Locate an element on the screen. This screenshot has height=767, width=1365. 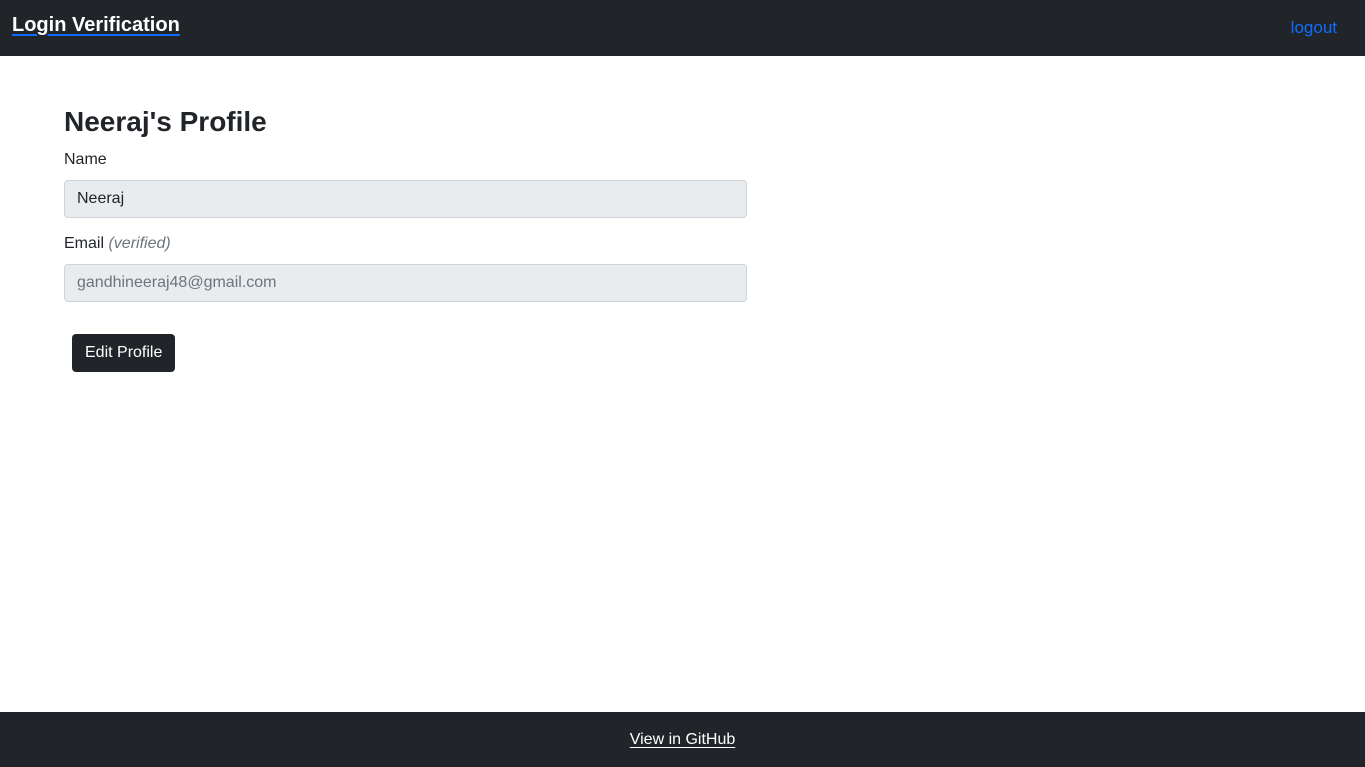
email-label-text: Email is located at coordinates (84, 243).